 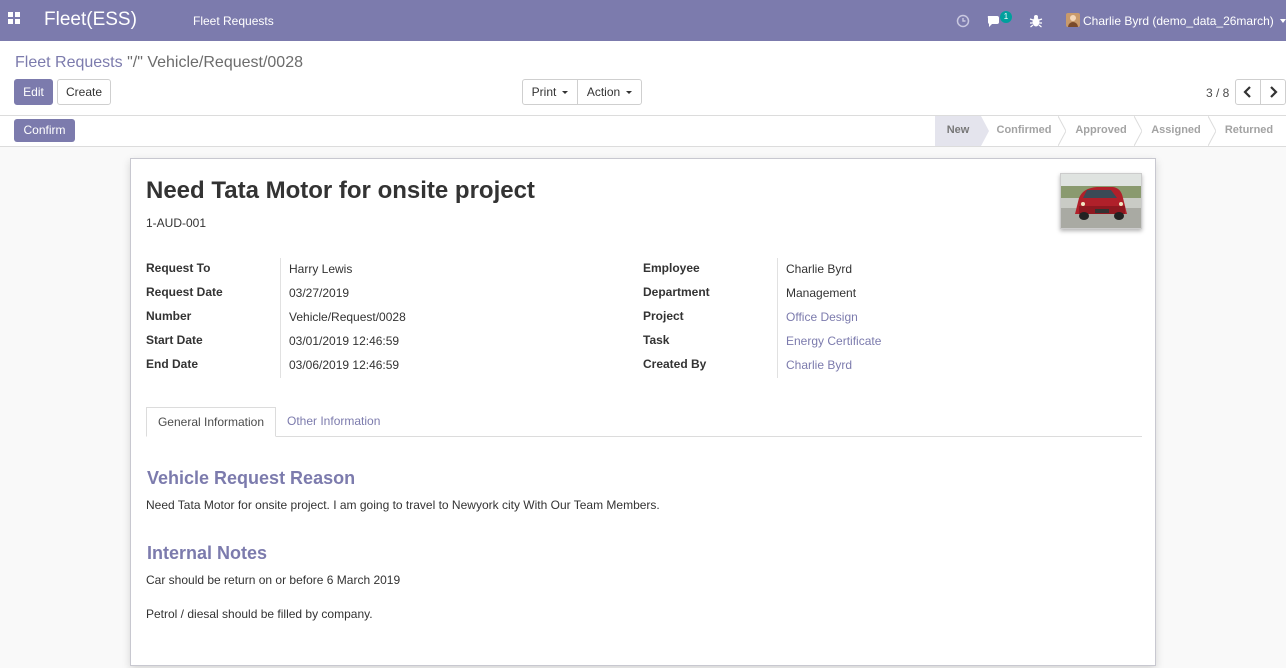 What do you see at coordinates (69, 62) in the screenshot?
I see `breadcrumb-parent-link: Fleet Requests` at bounding box center [69, 62].